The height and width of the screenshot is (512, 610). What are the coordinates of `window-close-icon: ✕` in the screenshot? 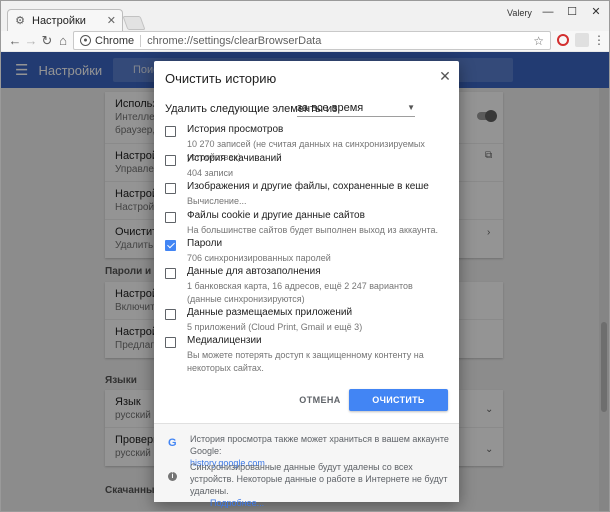 It's located at (596, 12).